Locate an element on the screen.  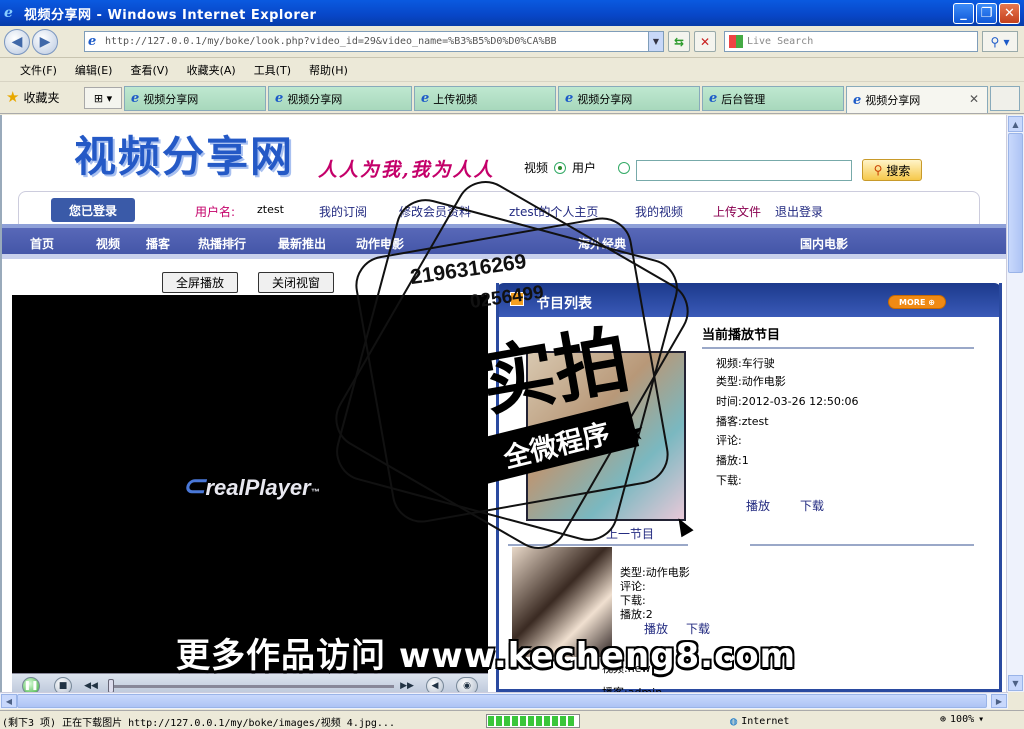
horizontal-scrollbar: ◀ ▶ is located at coordinates (504, 700).